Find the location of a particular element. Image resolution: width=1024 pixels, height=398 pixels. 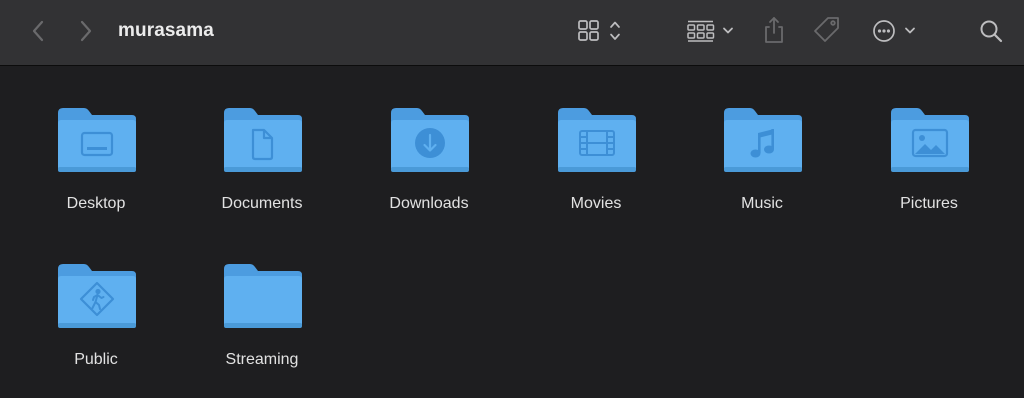

share-button is located at coordinates (774, 30).